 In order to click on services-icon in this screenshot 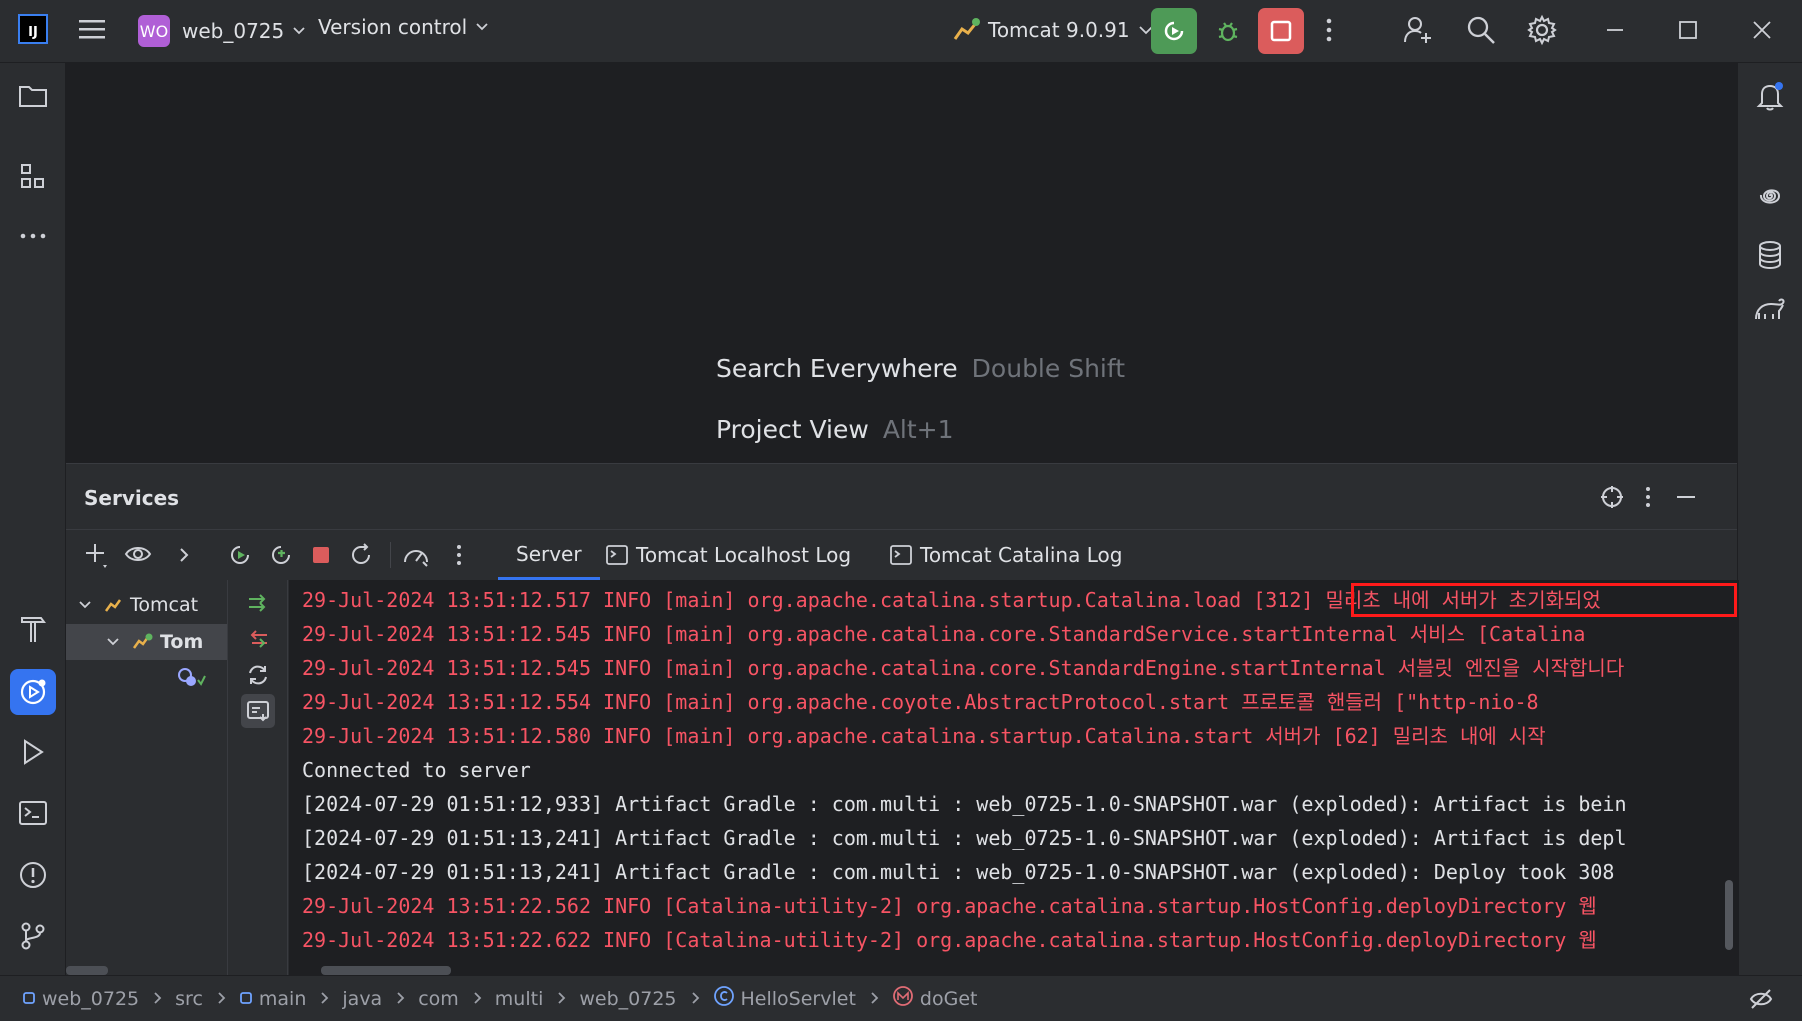, I will do `click(33, 692)`.